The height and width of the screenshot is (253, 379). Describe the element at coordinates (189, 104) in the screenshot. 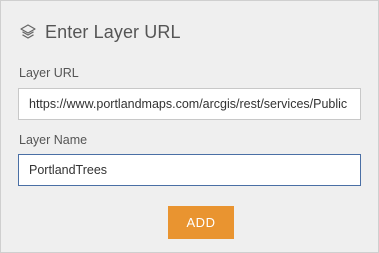

I see `layer-url-input` at that location.